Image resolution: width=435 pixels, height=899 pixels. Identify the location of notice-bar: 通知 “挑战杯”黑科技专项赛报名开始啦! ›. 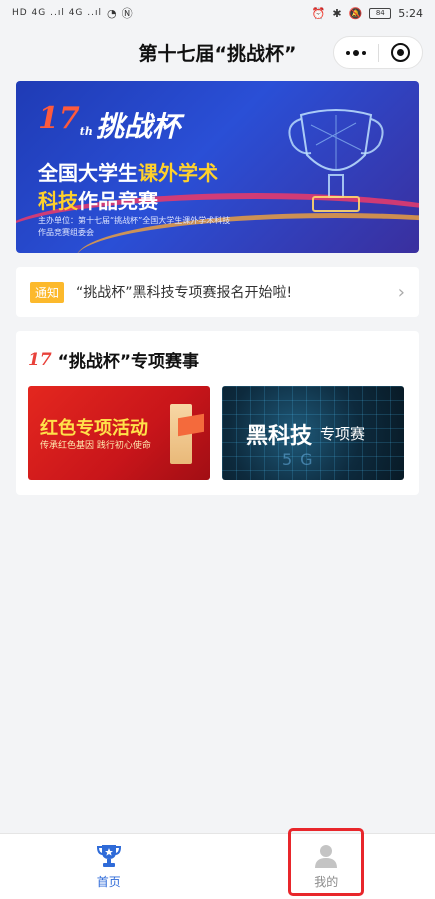
(217, 292).